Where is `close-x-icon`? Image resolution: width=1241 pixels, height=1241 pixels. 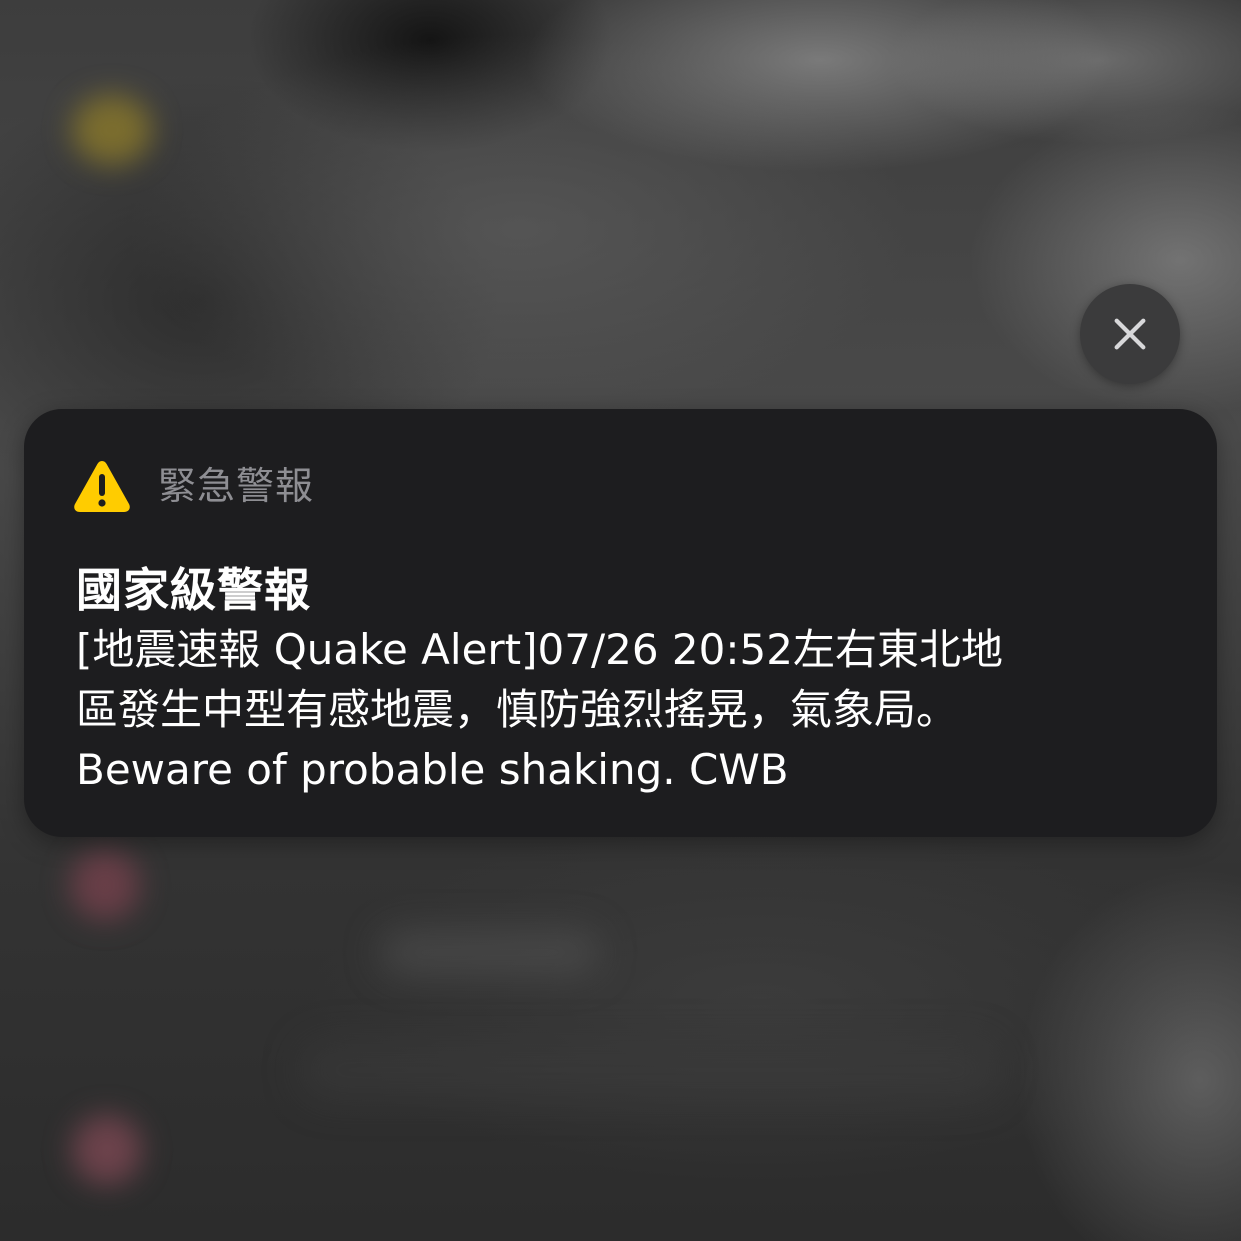 close-x-icon is located at coordinates (1130, 334).